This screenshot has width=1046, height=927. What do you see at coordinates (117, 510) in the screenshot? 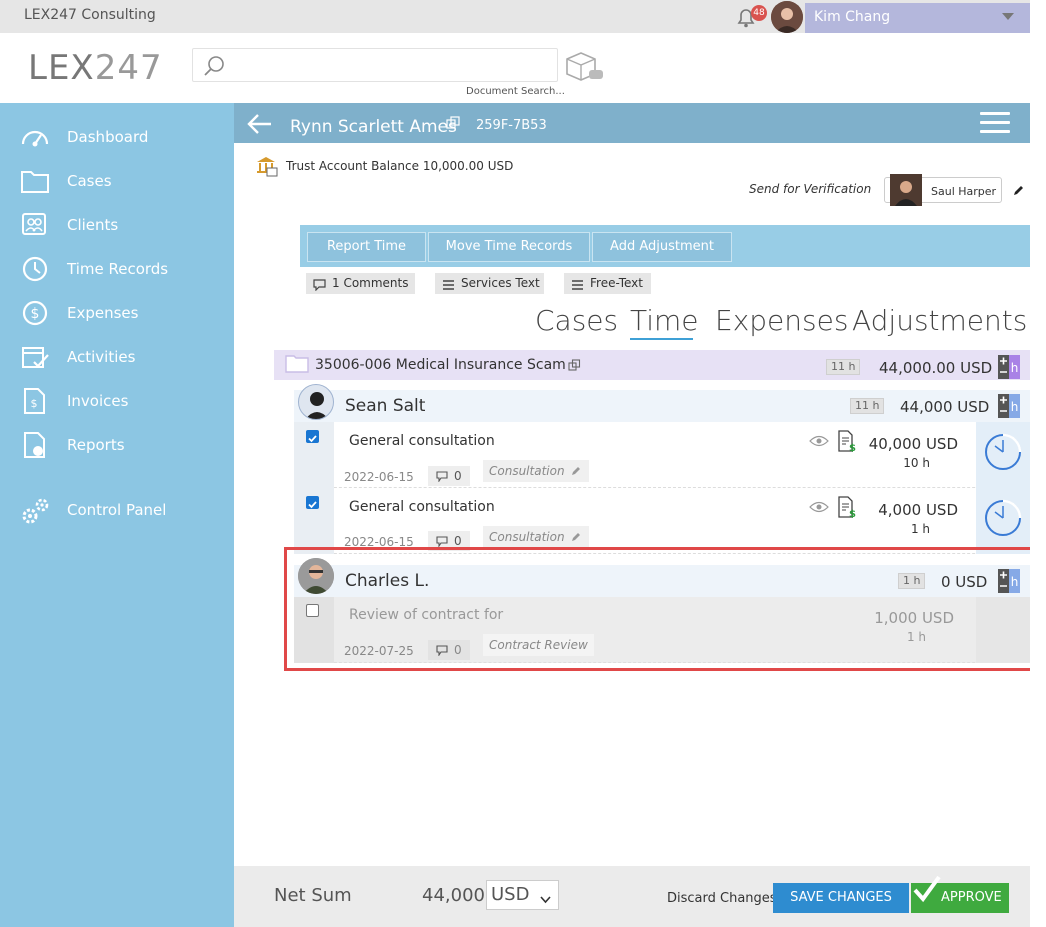
I see `sidebar-item-control-panel: Control Panel` at bounding box center [117, 510].